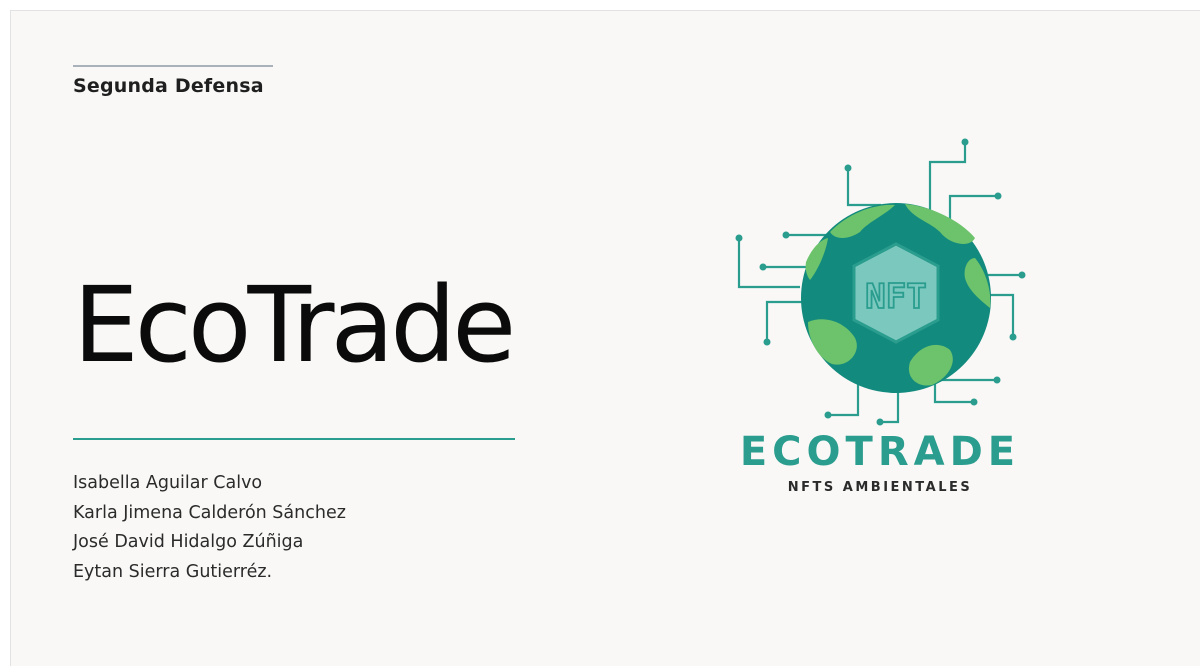 The height and width of the screenshot is (666, 1200). Describe the element at coordinates (294, 439) in the screenshot. I see `title-divider` at that location.